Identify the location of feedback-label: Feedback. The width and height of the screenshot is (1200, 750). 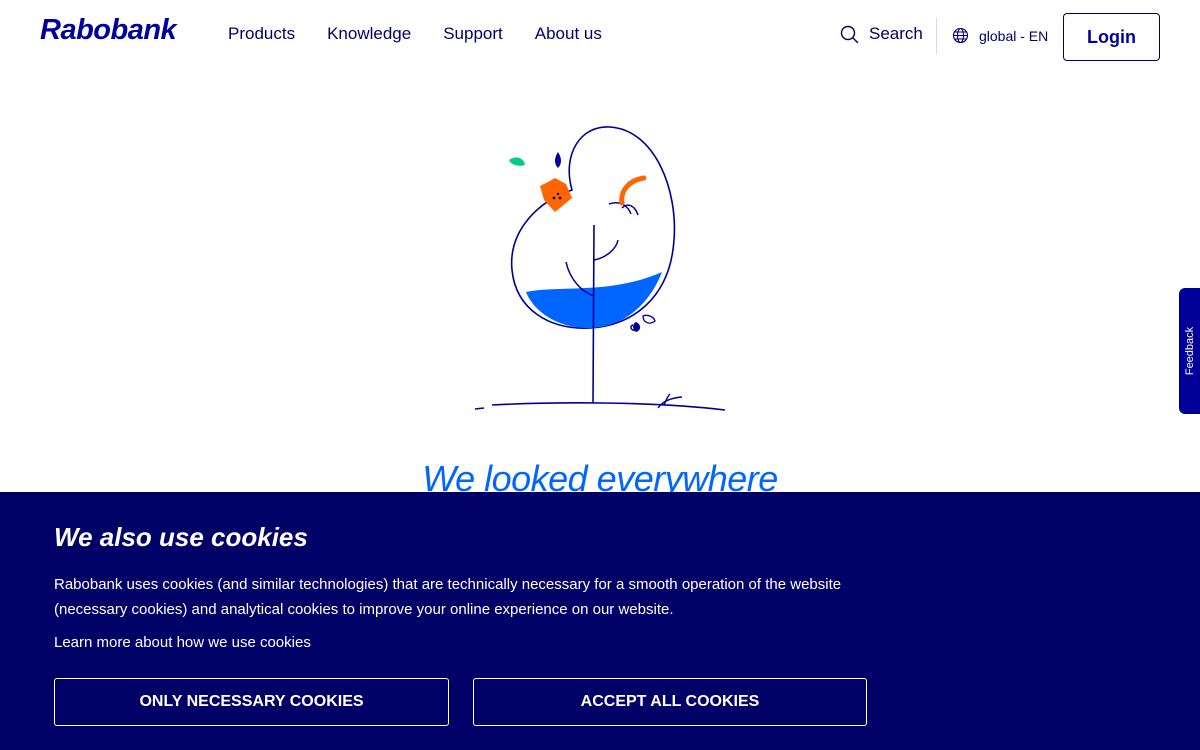
(1189, 351).